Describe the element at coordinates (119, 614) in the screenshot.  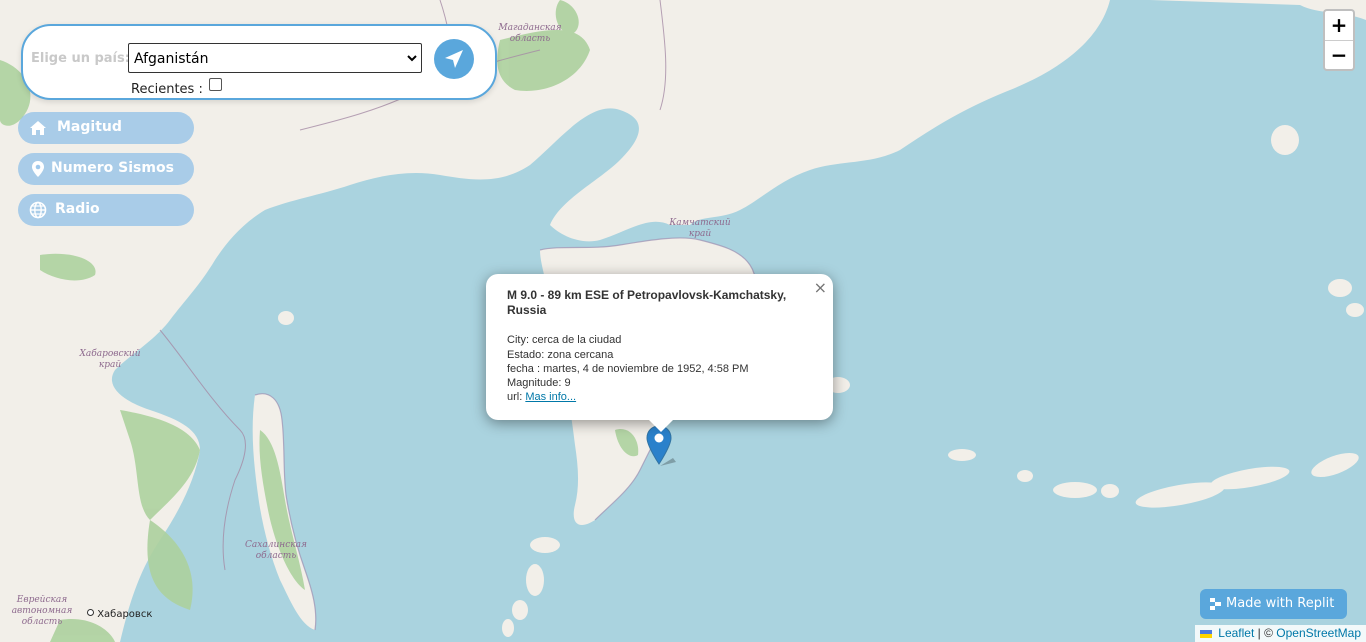
I see `map-label-city: Хабаровск` at that location.